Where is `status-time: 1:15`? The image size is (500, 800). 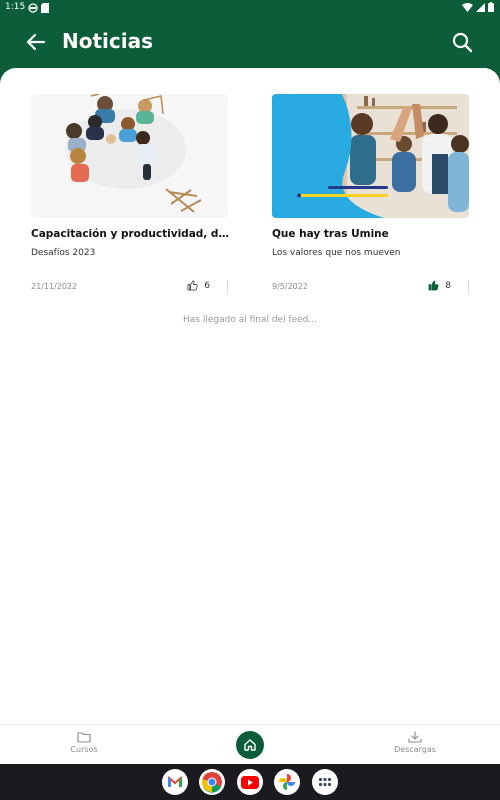
status-time: 1:15 is located at coordinates (15, 7).